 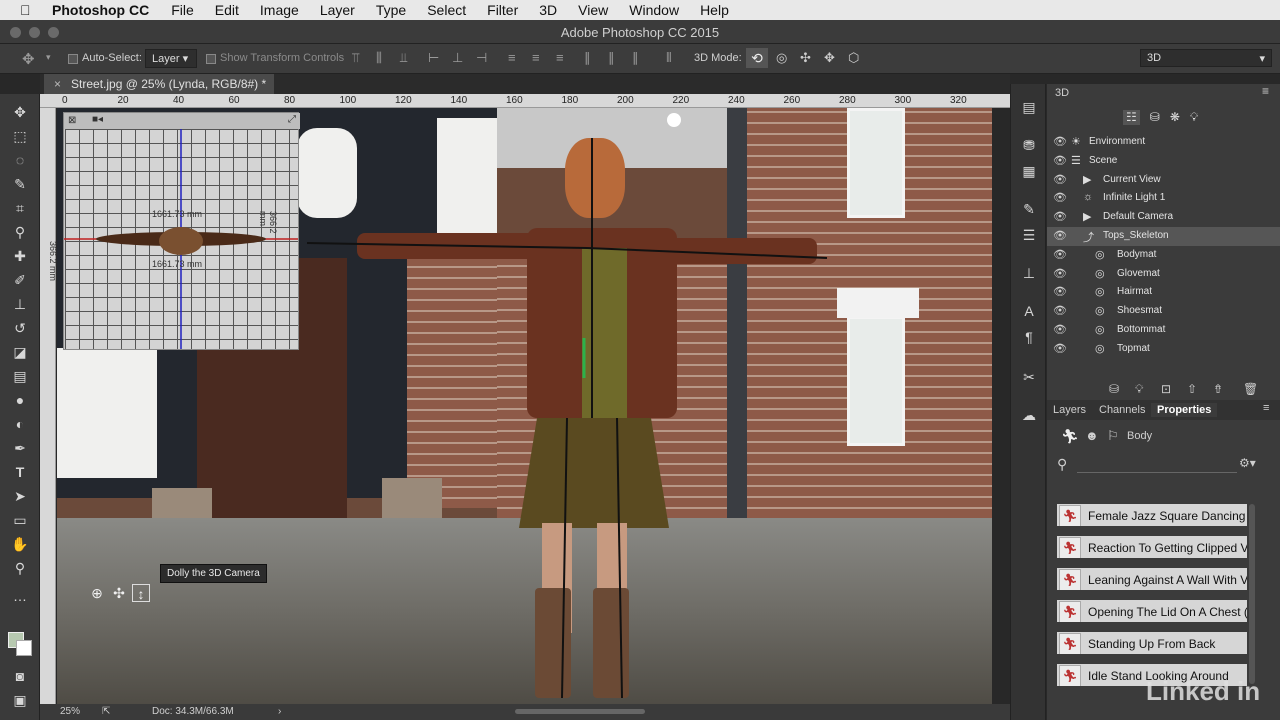 I want to click on scene-row: 👁︎ ◎ Bodymat, so click(x=1163, y=255).